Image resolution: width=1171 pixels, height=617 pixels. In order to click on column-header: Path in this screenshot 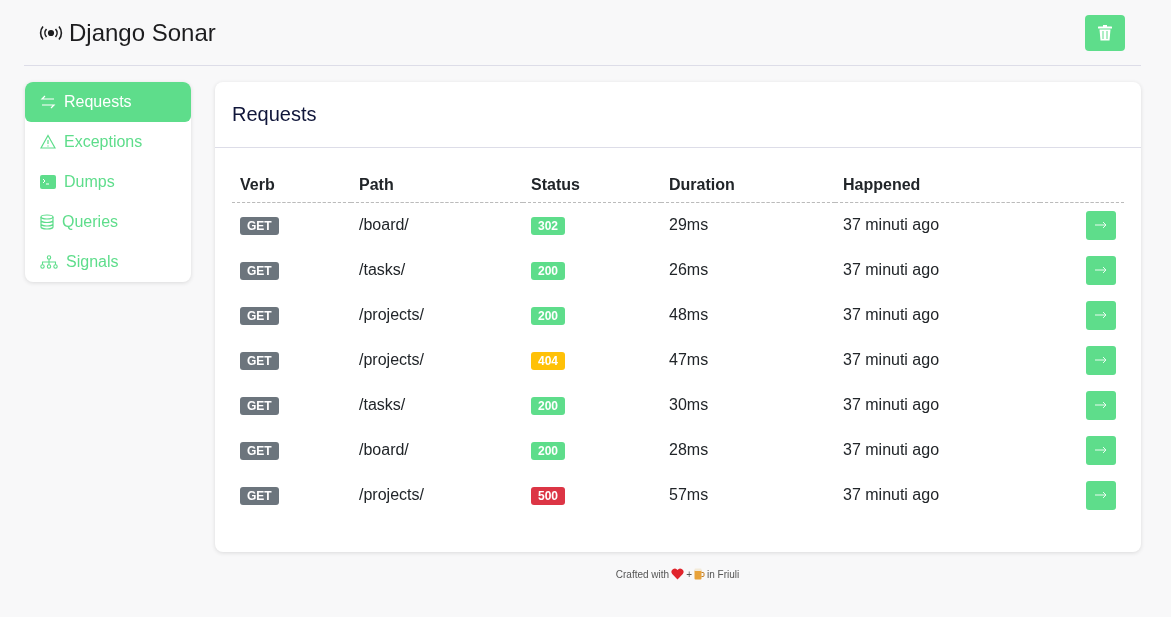, I will do `click(437, 184)`.